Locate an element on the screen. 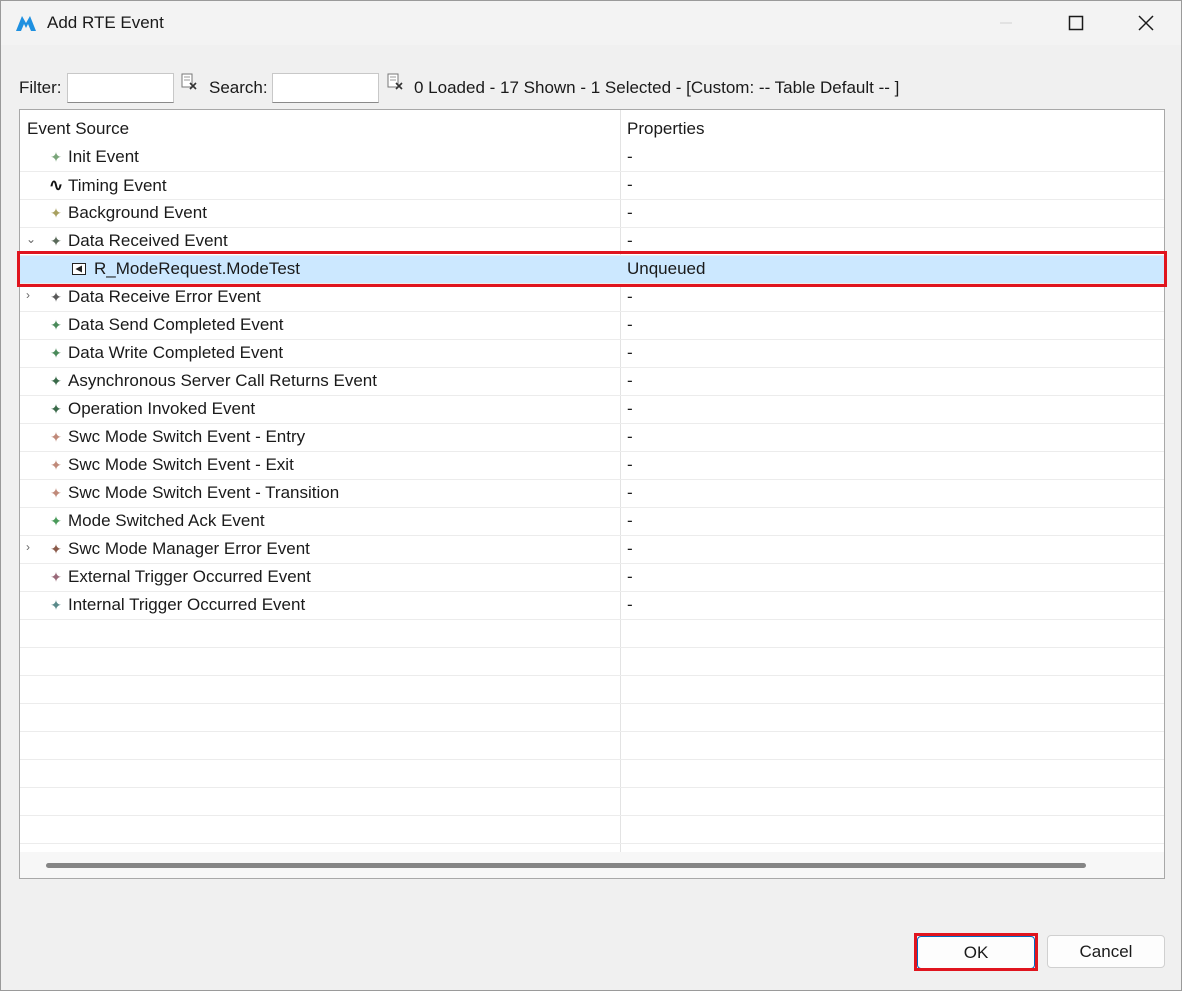 The width and height of the screenshot is (1182, 991). table-row: ∿ Timing Event - is located at coordinates (592, 186).